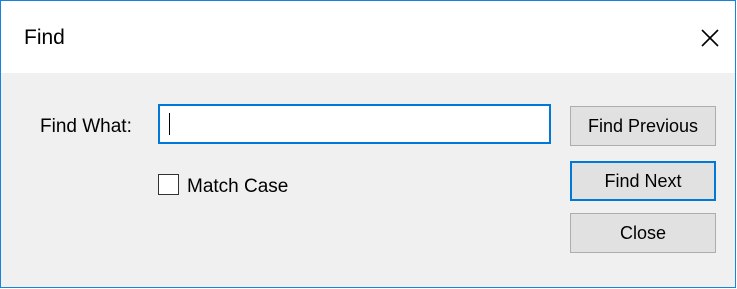  I want to click on find-next-button: Find Next, so click(643, 181).